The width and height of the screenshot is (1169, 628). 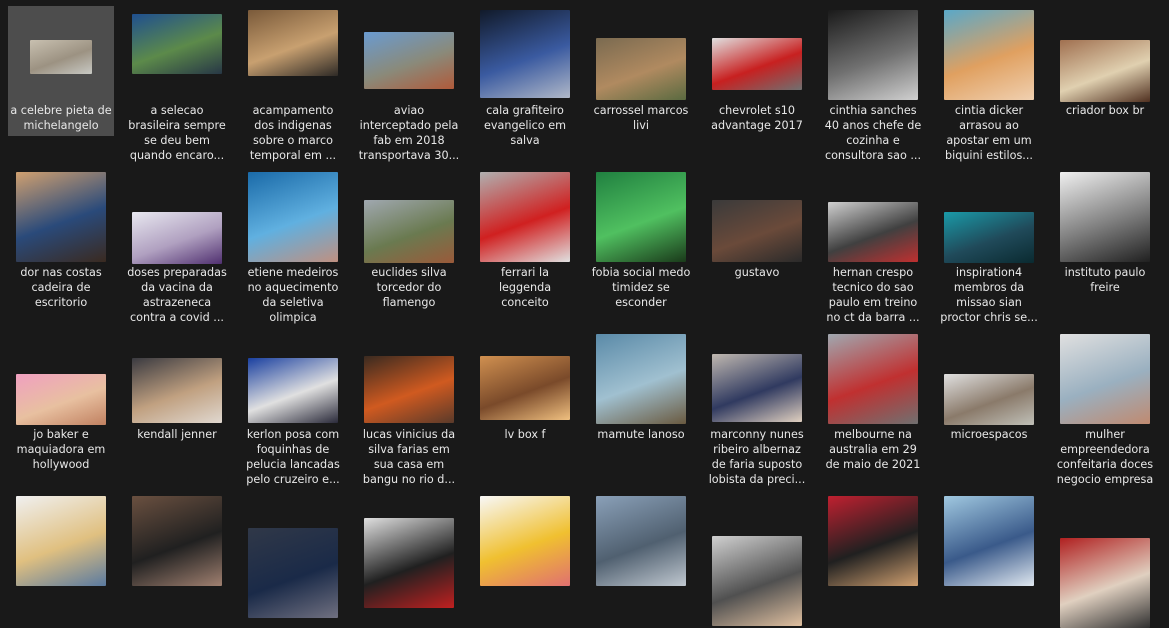 What do you see at coordinates (1105, 280) in the screenshot?
I see `file-name-label: instituto paulo freire` at bounding box center [1105, 280].